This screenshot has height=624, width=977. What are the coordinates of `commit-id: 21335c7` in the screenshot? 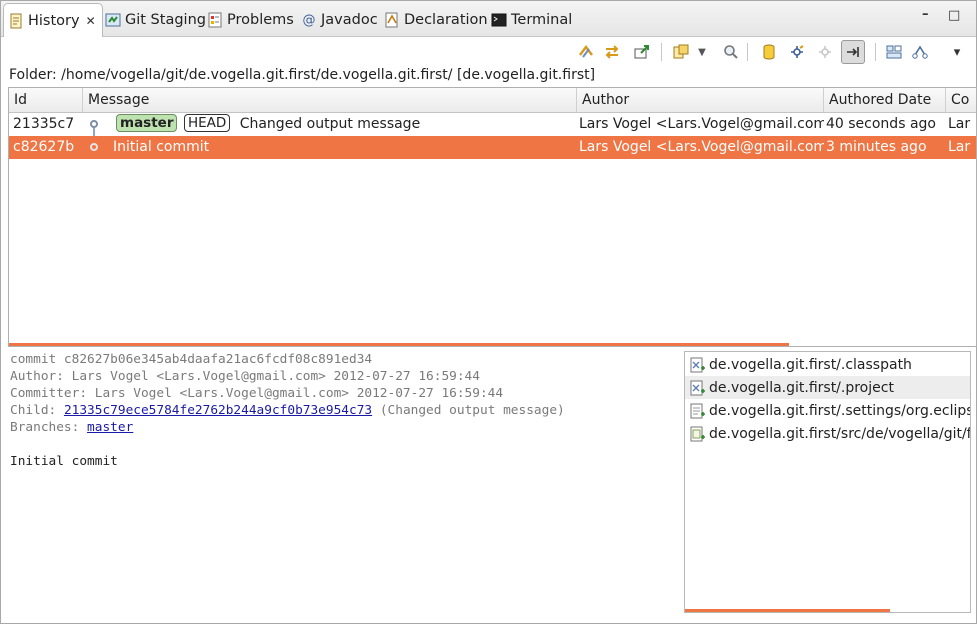 It's located at (44, 124).